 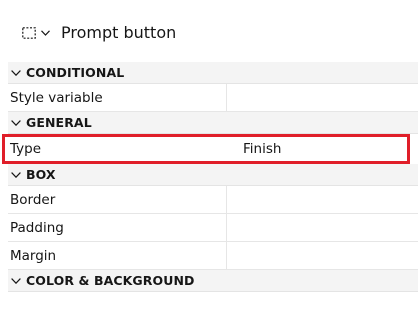 What do you see at coordinates (253, 149) in the screenshot?
I see `property-value: Finish` at bounding box center [253, 149].